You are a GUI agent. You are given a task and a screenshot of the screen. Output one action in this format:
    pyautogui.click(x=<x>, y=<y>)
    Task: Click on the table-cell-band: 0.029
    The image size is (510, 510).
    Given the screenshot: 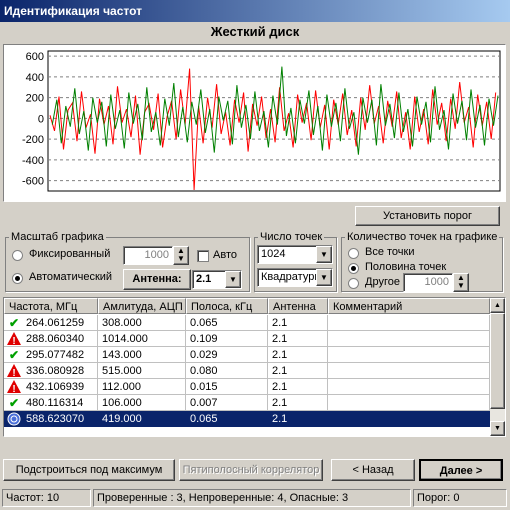 What is the action you would take?
    pyautogui.click(x=227, y=355)
    